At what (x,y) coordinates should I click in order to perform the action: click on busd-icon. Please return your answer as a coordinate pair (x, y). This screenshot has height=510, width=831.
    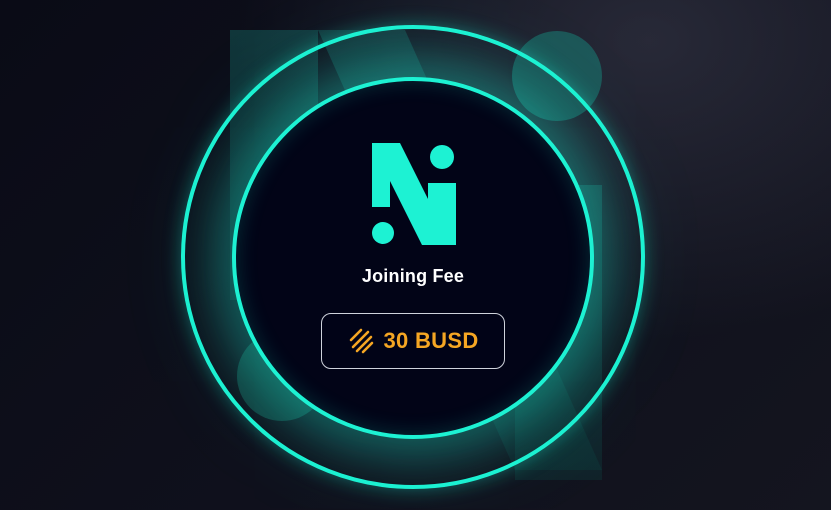
    Looking at the image, I should click on (362, 341).